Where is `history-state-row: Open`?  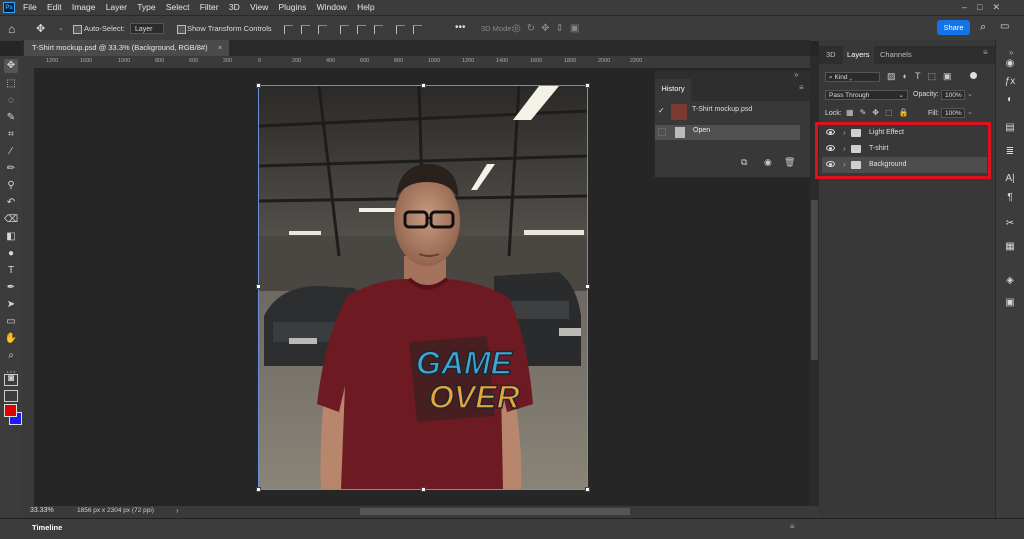 history-state-row: Open is located at coordinates (727, 132).